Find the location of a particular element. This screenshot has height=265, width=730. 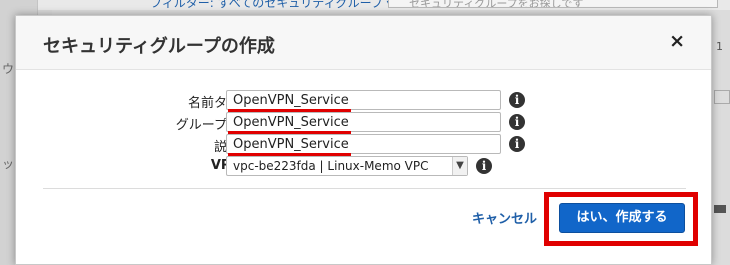

sidebar-text-fragment: ウ is located at coordinates (8, 69).